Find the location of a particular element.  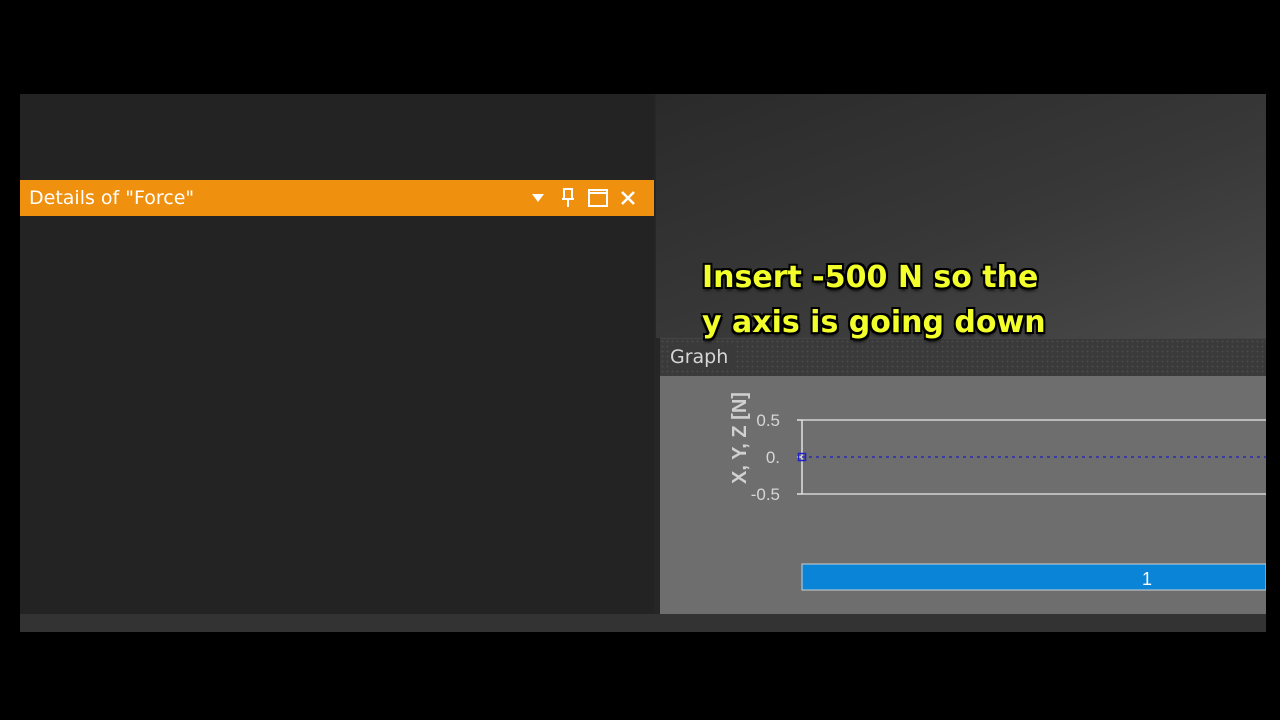

dropdown-arrow-icon is located at coordinates (538, 198).